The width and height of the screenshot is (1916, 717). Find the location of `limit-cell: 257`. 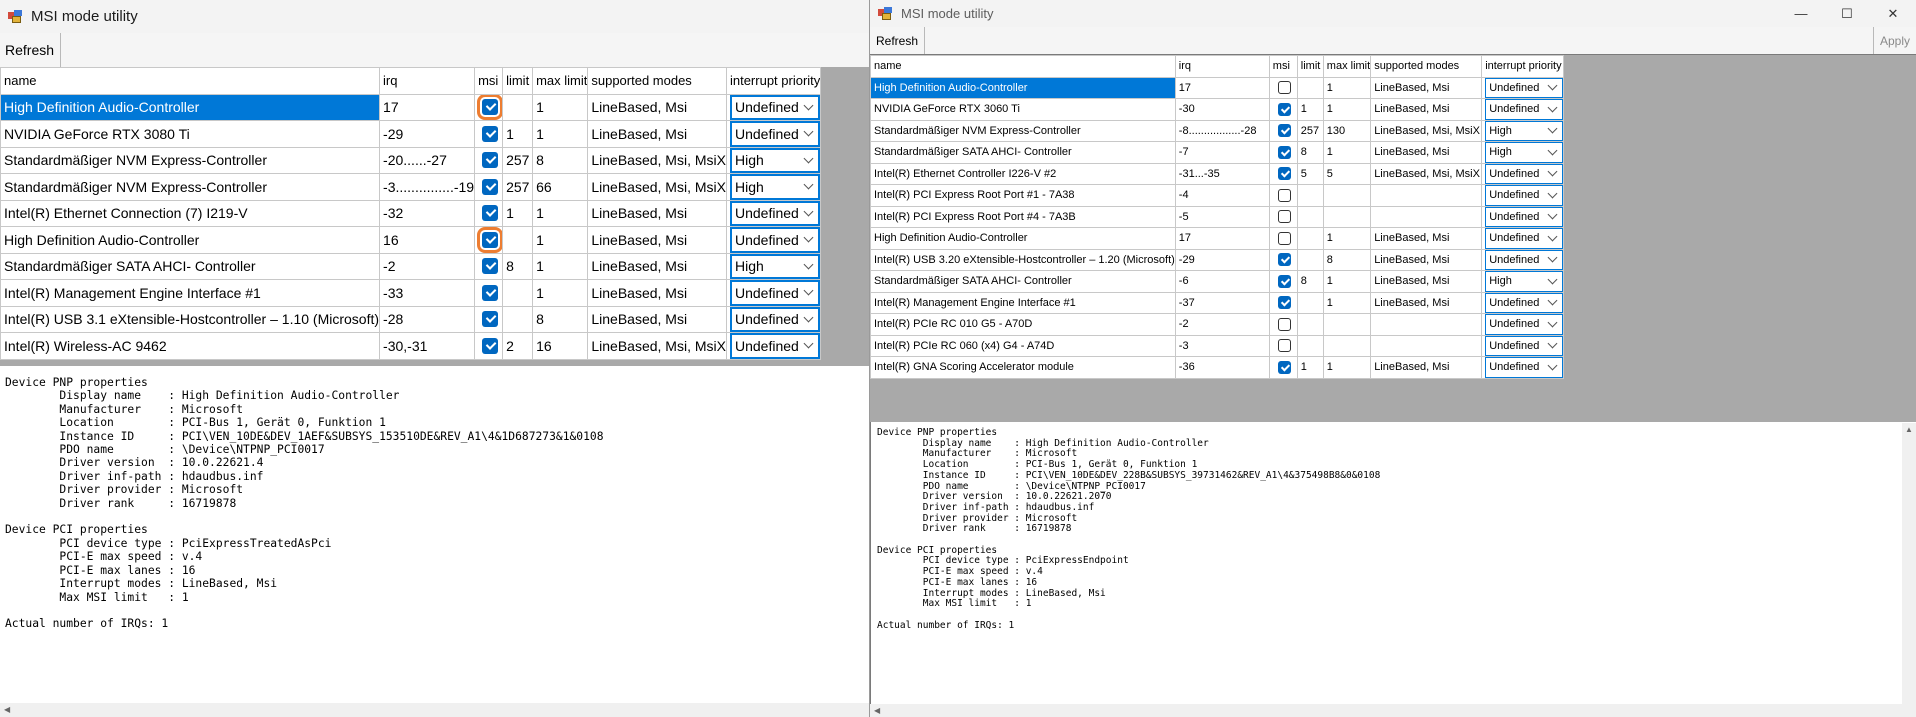

limit-cell: 257 is located at coordinates (1310, 130).